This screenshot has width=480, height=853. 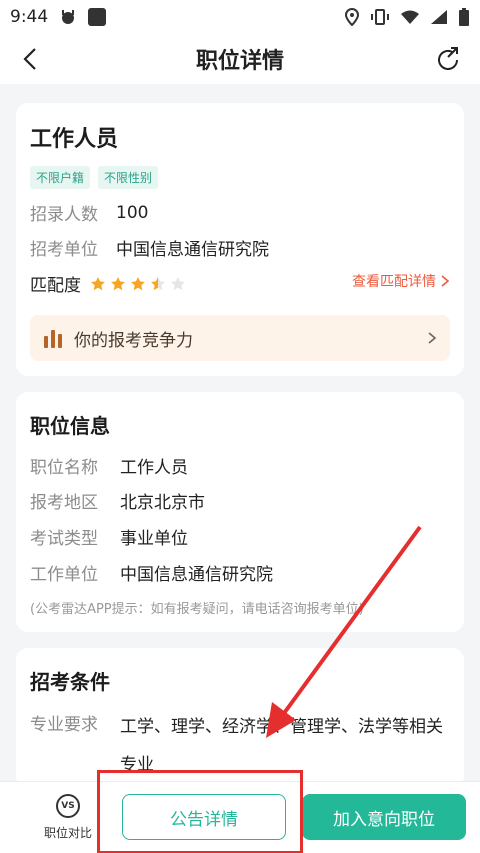 What do you see at coordinates (64, 250) in the screenshot?
I see `recruit-unit-label: 招考单位` at bounding box center [64, 250].